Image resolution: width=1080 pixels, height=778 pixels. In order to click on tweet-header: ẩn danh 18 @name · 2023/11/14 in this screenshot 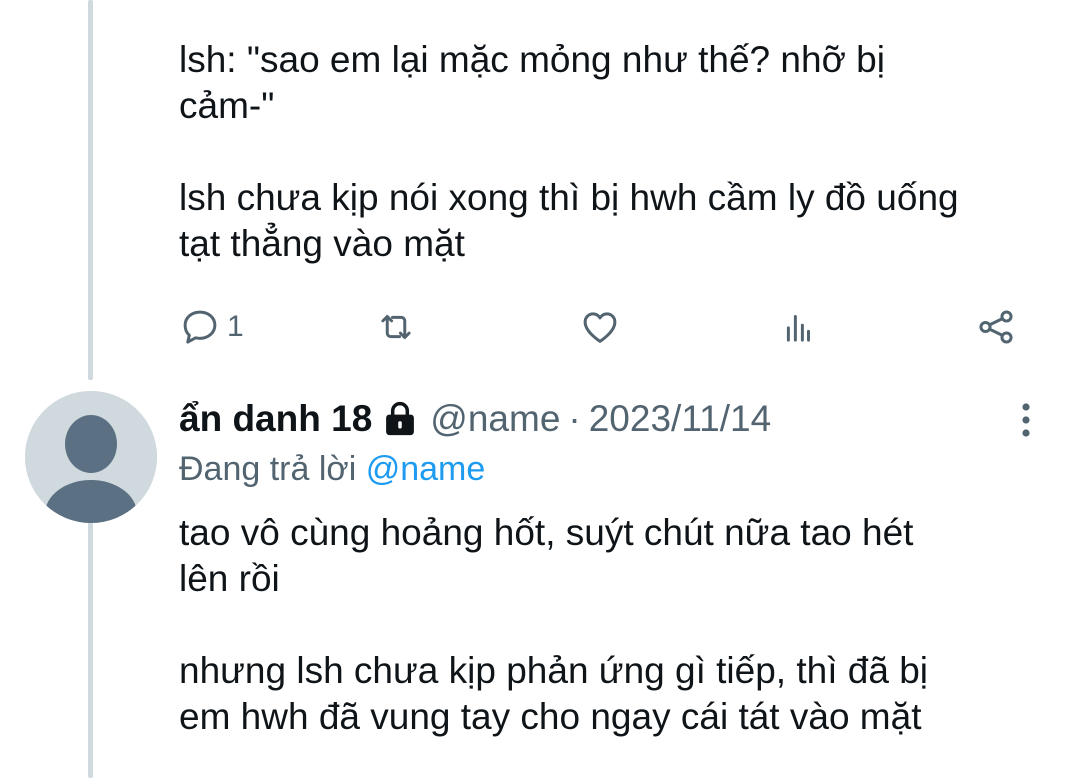, I will do `click(475, 419)`.